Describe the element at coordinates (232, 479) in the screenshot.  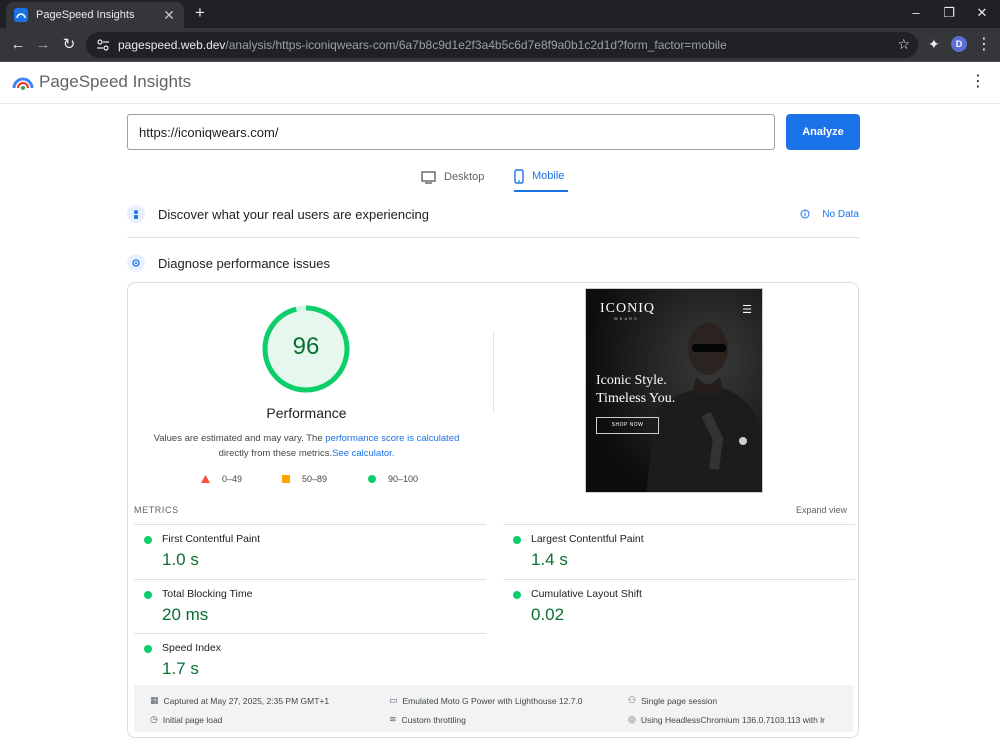
I see `legend-fail-range: 0–49` at that location.